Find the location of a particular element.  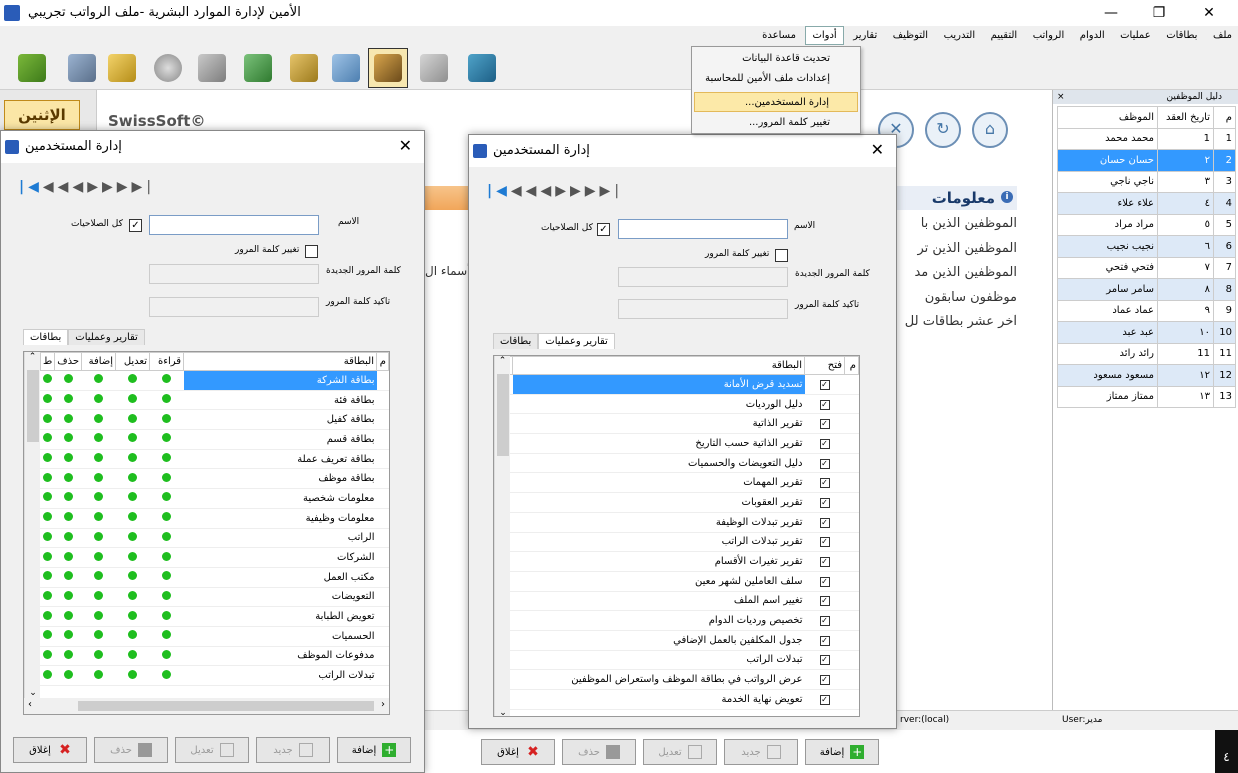

table-row: 10 ١٠ عبد عبد is located at coordinates (1146, 332).